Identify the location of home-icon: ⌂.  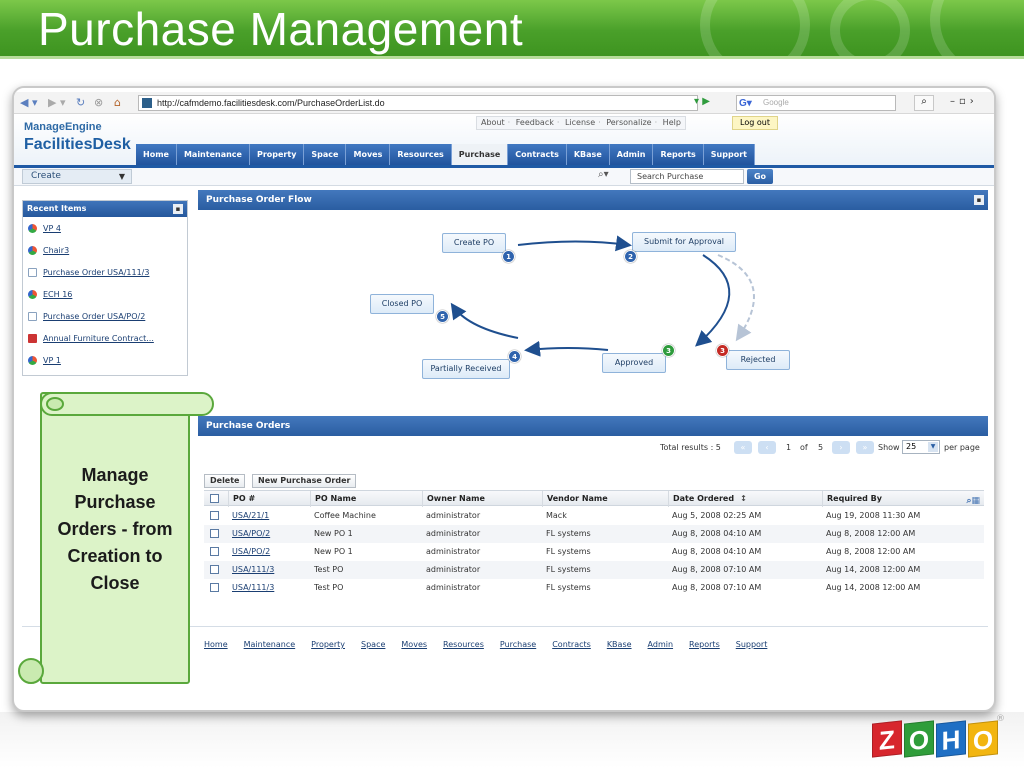
(117, 102).